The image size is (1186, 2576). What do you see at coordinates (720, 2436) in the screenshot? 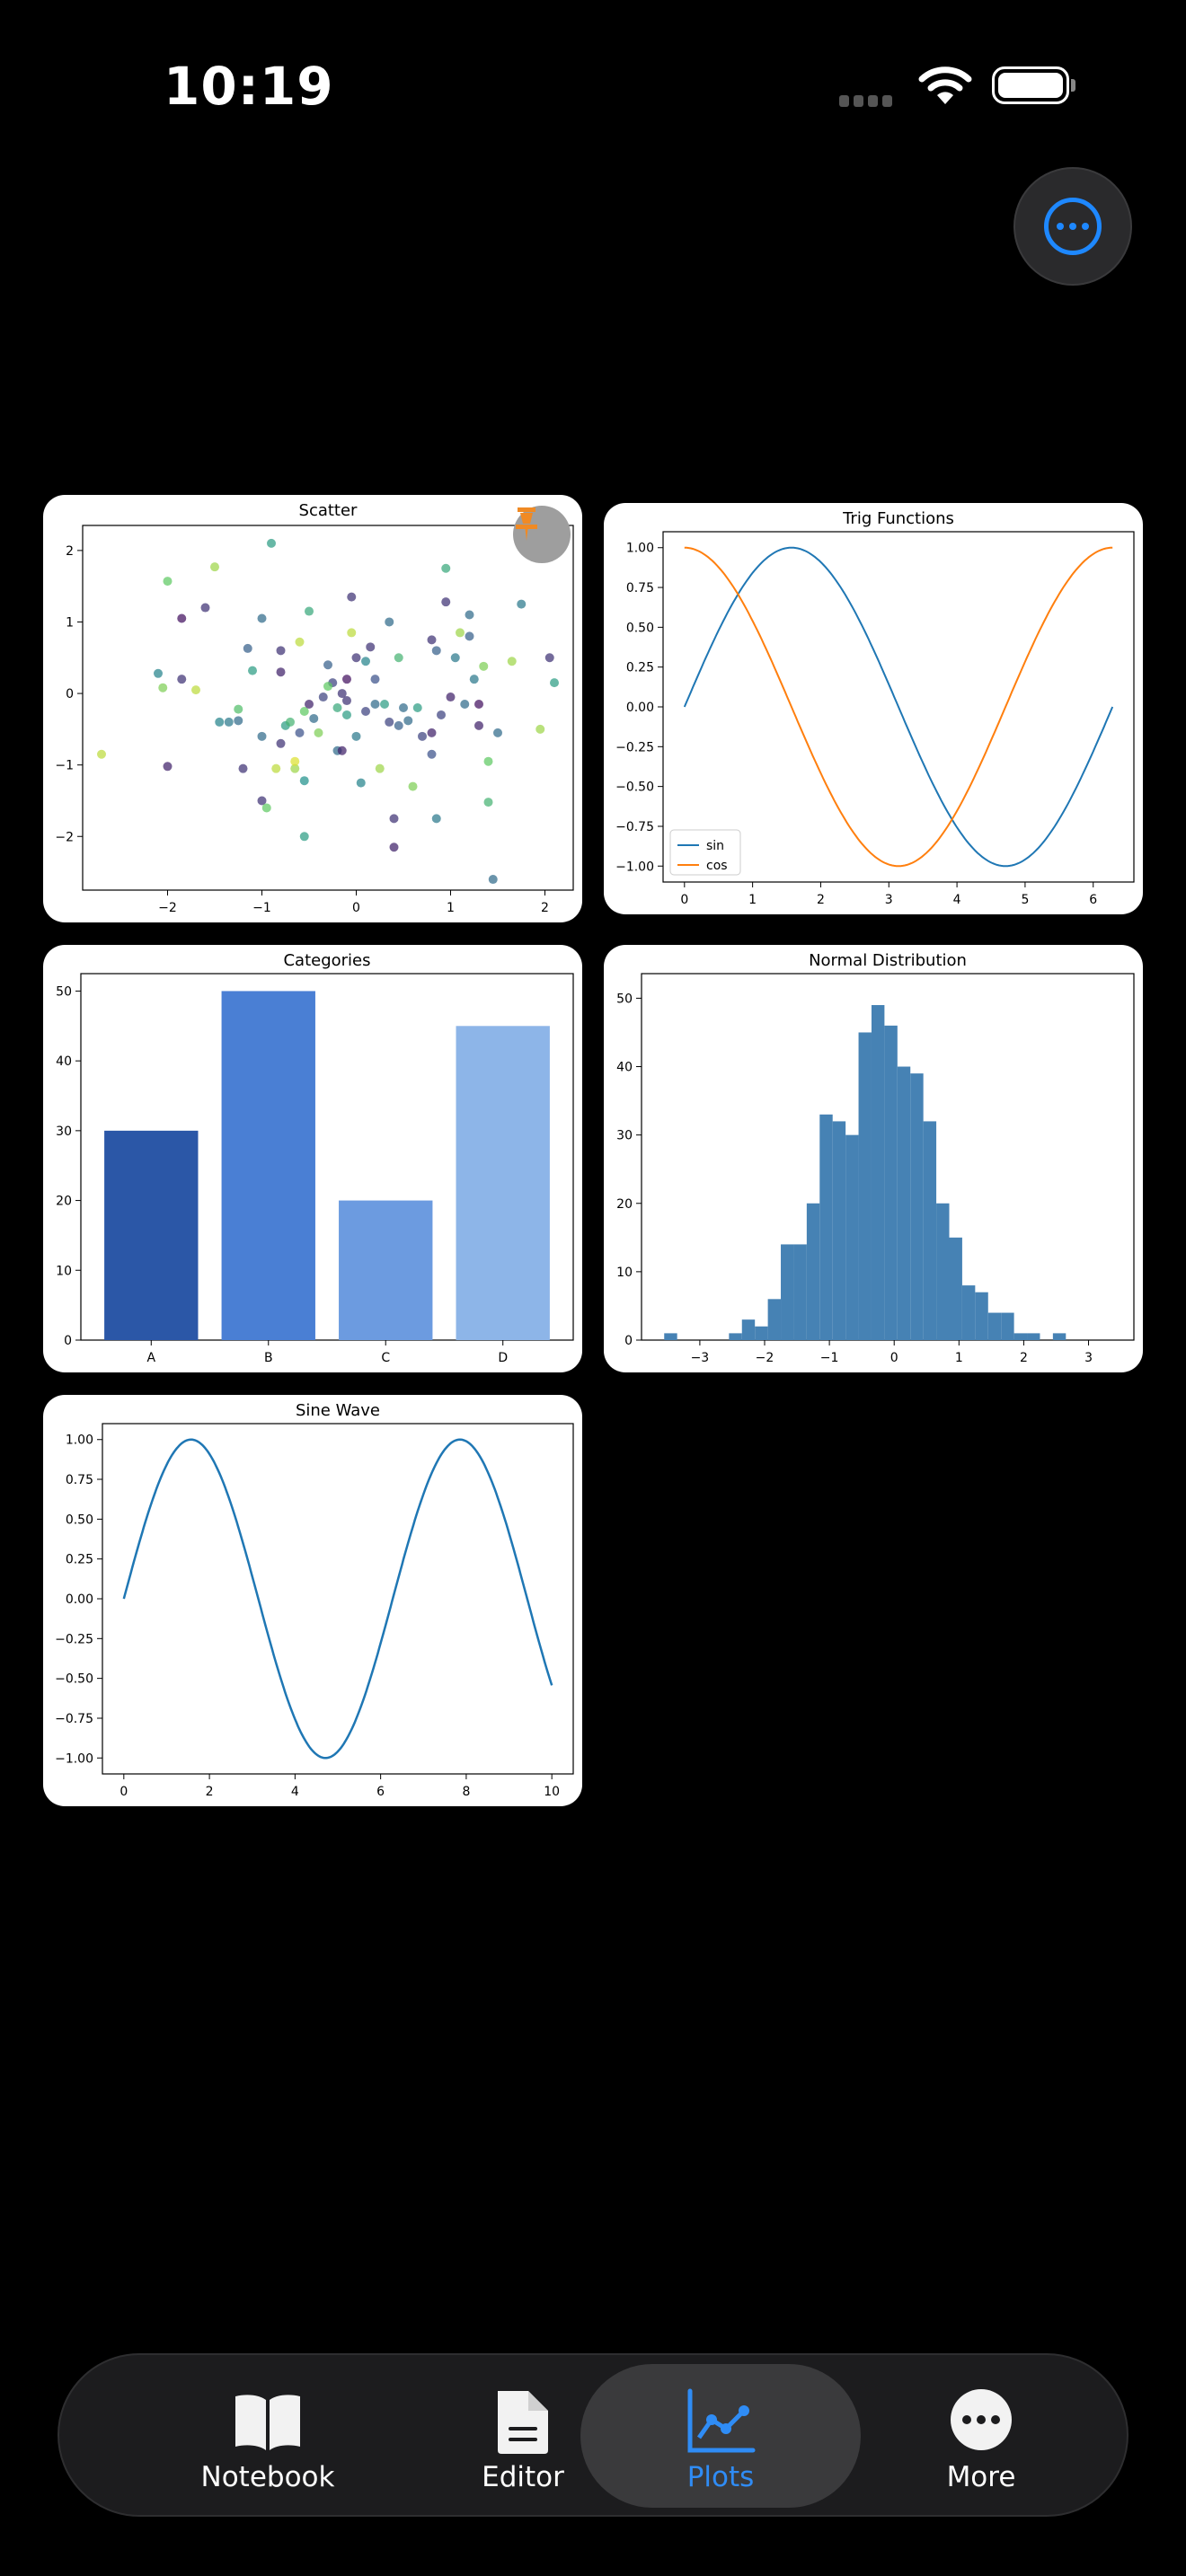
I see `tab-plots: Plots` at bounding box center [720, 2436].